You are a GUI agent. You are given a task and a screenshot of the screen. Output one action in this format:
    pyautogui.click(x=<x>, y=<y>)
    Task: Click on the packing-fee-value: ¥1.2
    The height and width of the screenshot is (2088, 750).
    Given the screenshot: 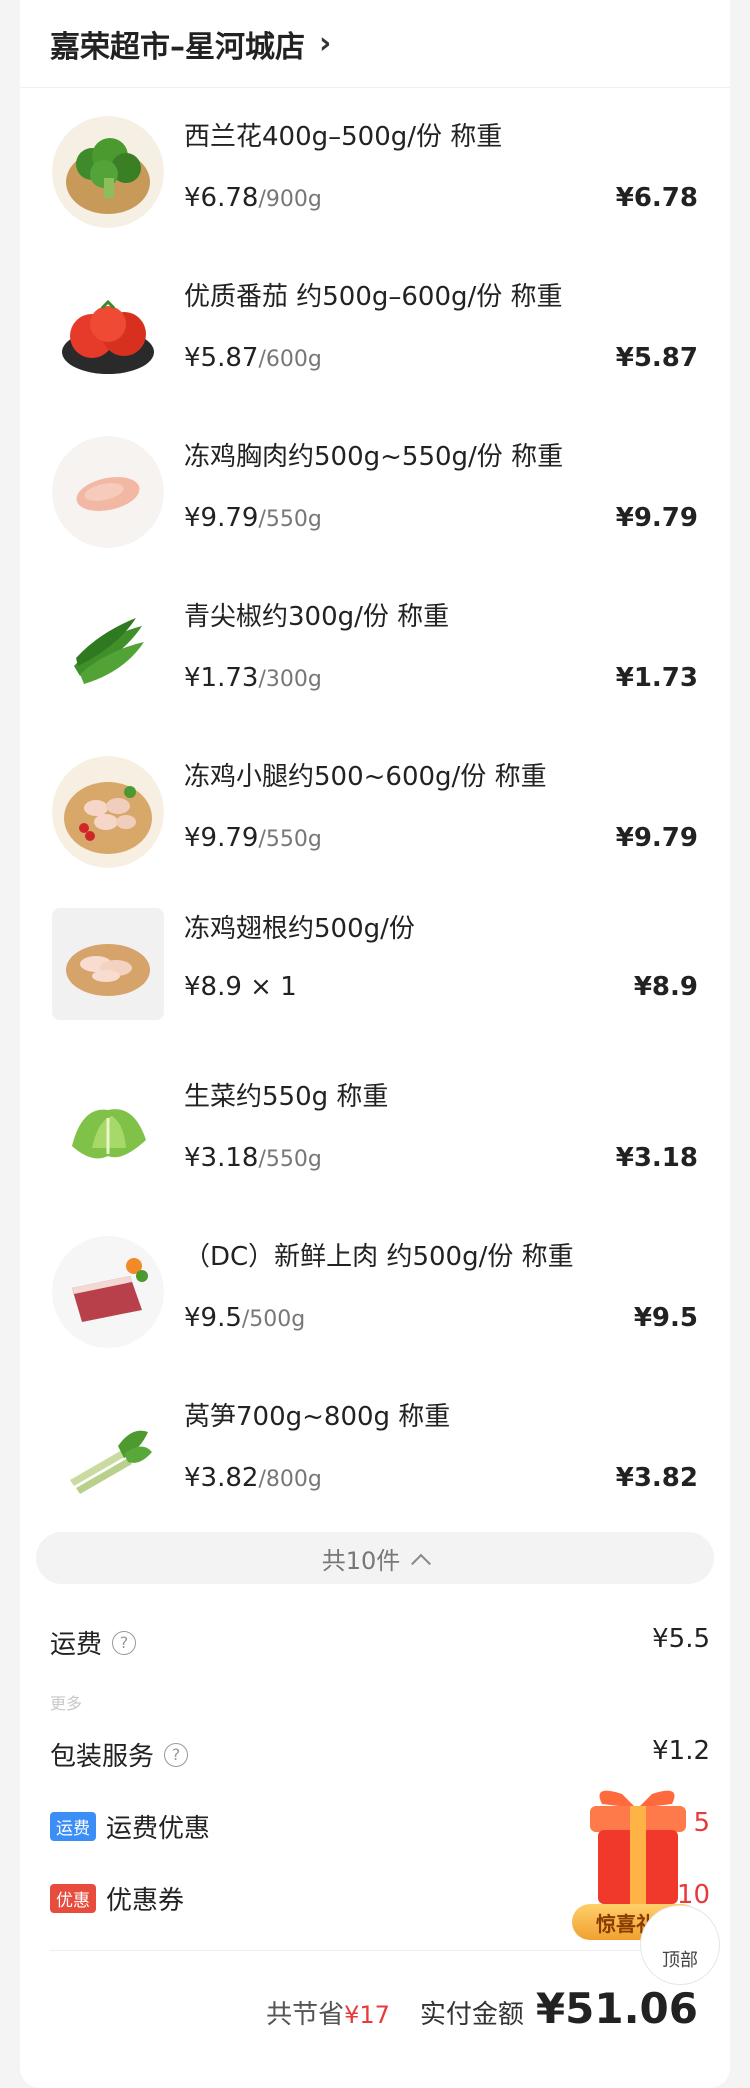 What is the action you would take?
    pyautogui.click(x=681, y=1751)
    